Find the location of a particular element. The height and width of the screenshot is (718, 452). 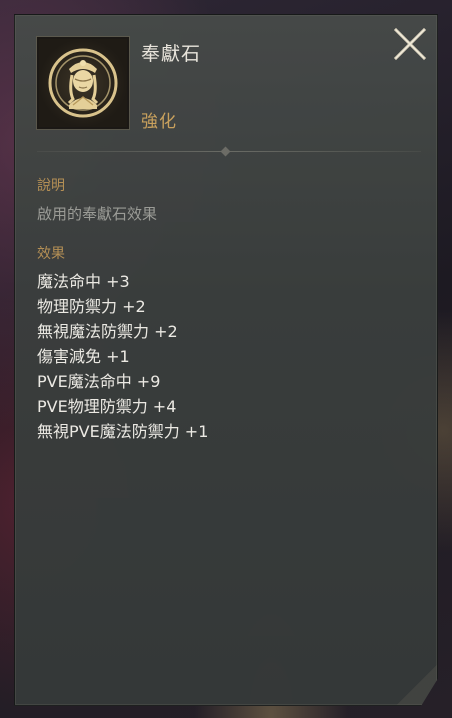

close-x-icon is located at coordinates (410, 44).